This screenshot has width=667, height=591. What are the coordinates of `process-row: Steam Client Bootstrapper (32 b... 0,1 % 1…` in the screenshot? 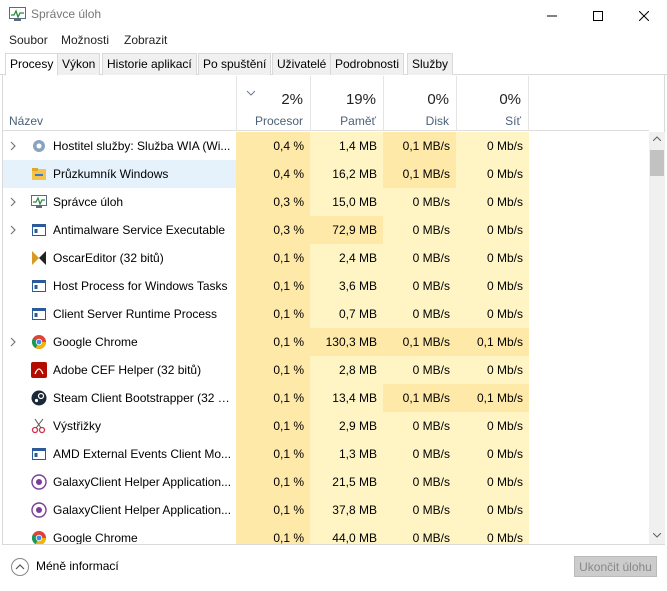 It's located at (326, 398).